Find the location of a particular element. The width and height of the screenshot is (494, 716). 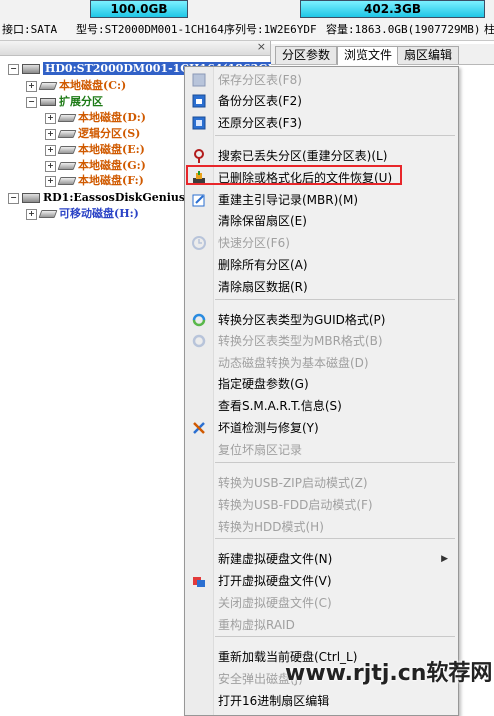

save-table-icon is located at coordinates (199, 80).